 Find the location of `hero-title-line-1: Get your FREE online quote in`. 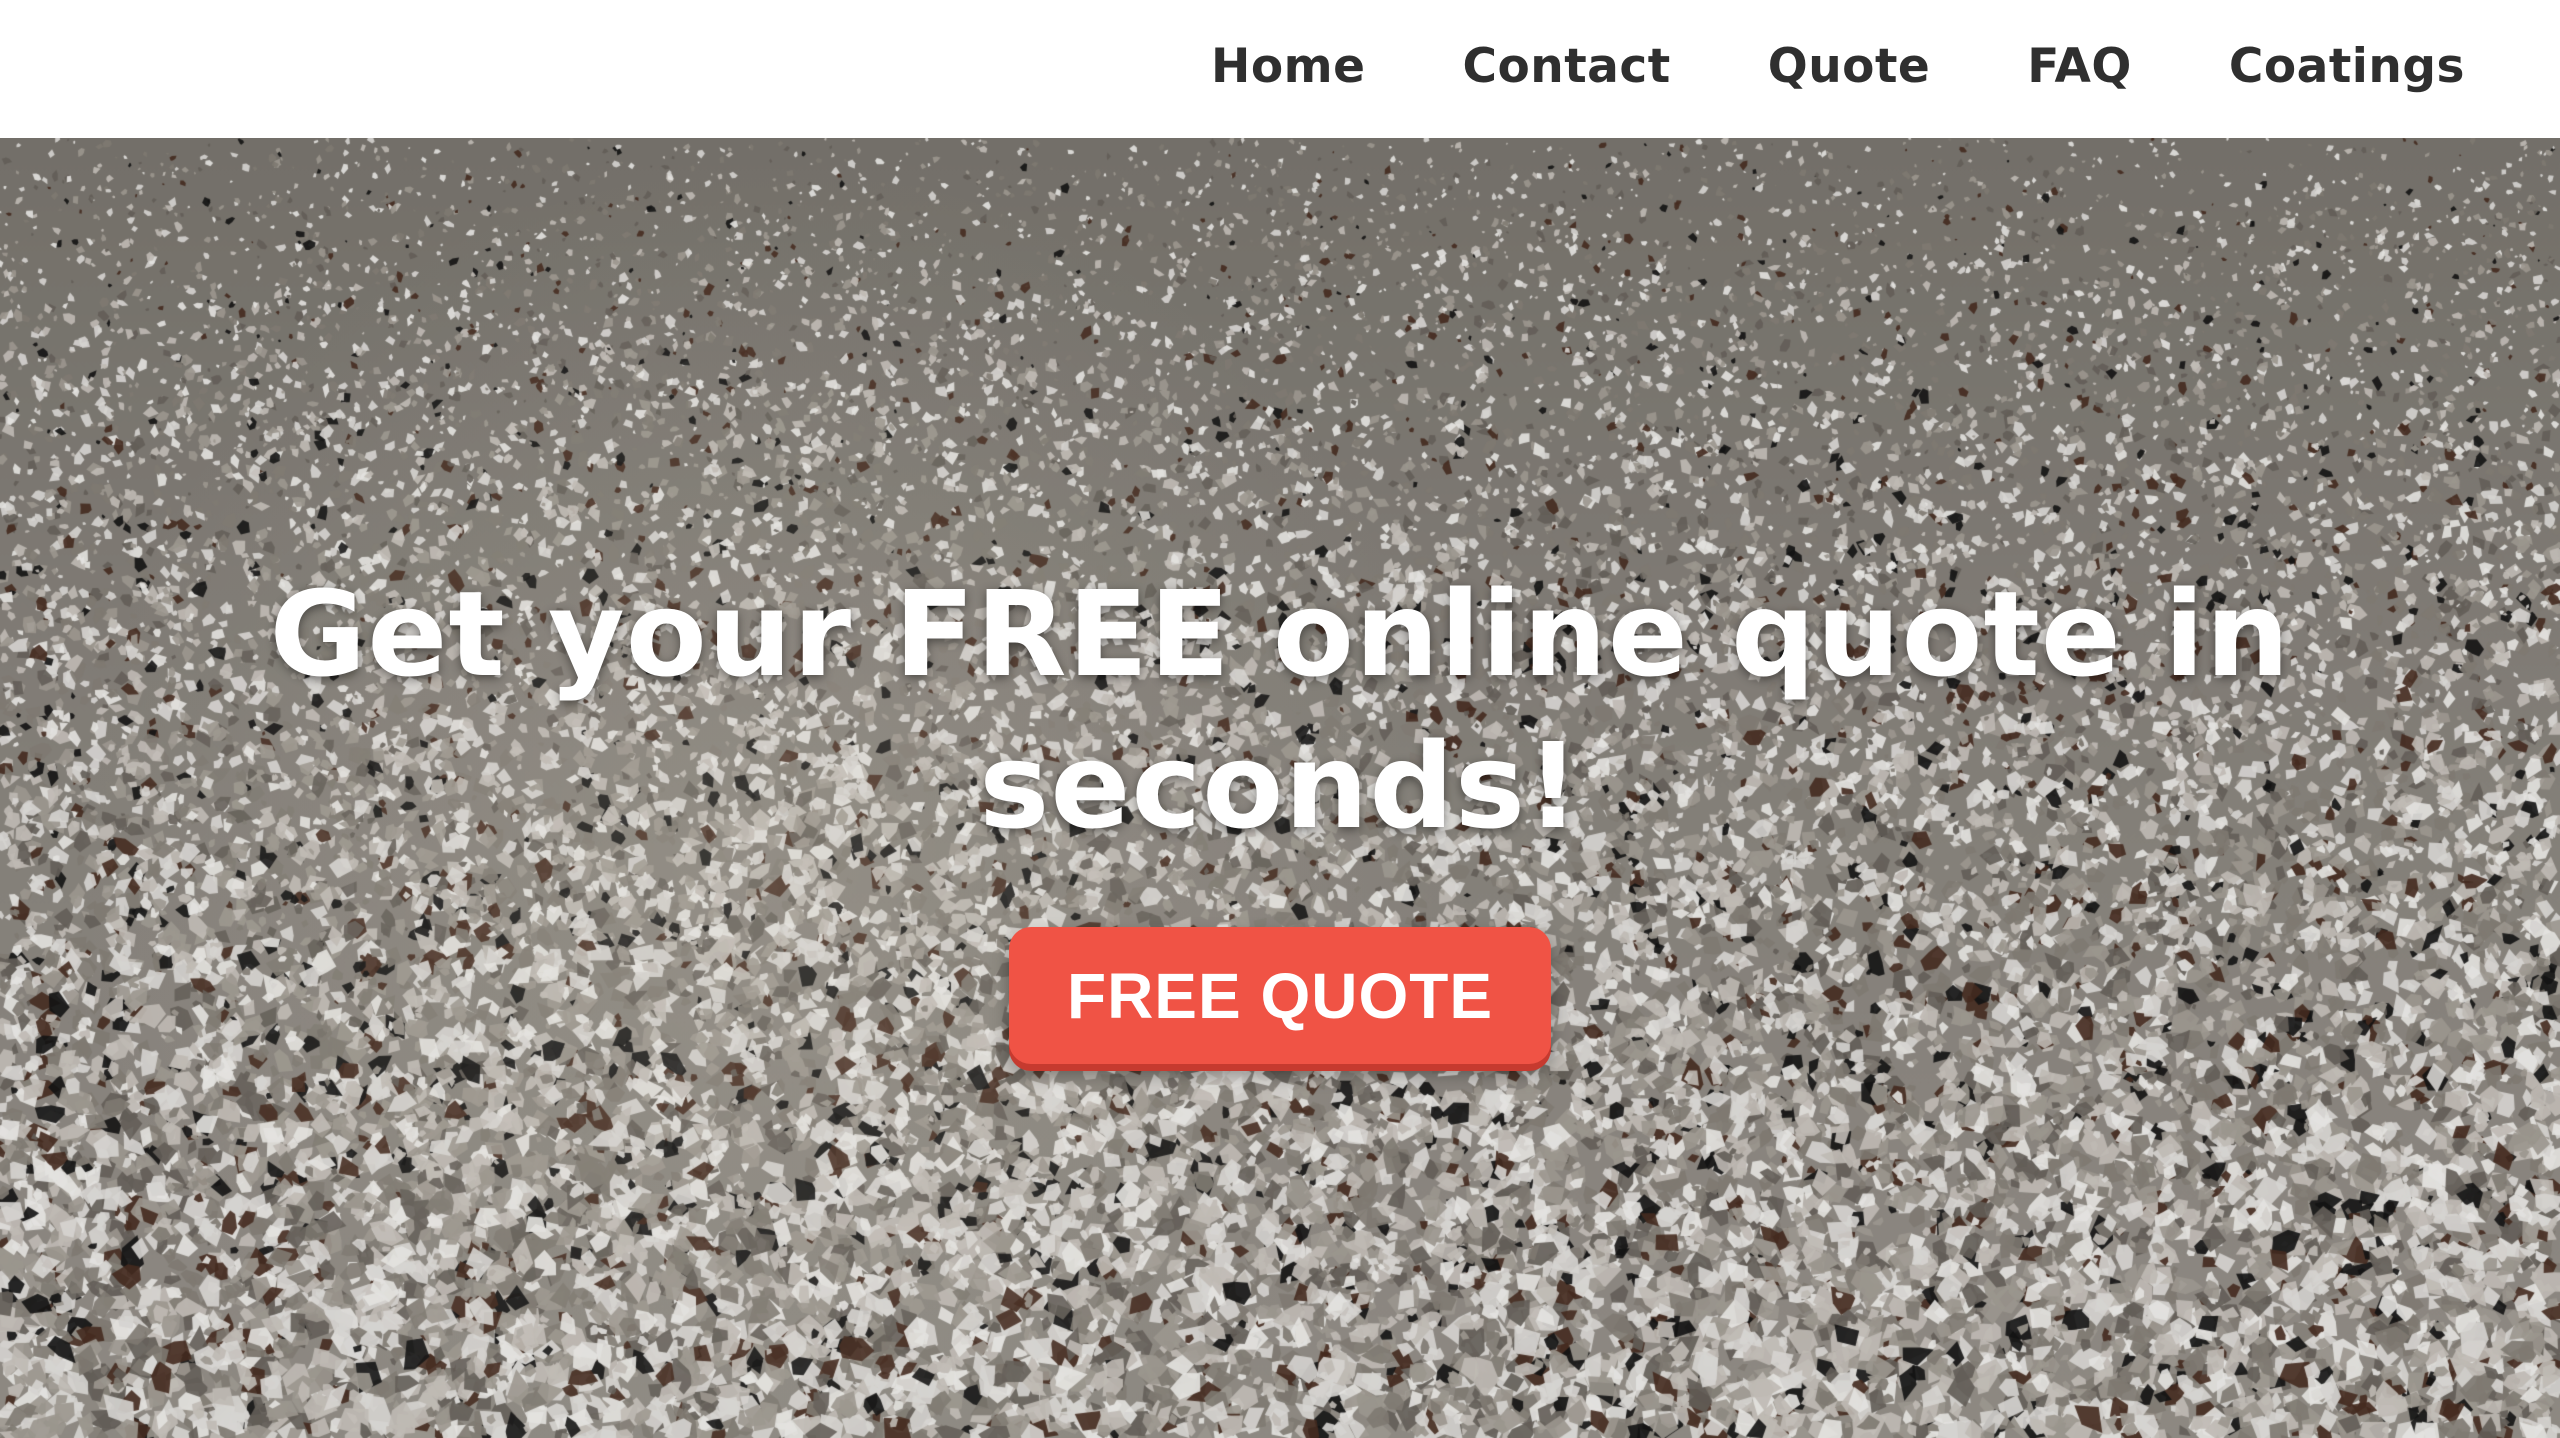

hero-title-line-1: Get your FREE online quote in is located at coordinates (1280, 634).